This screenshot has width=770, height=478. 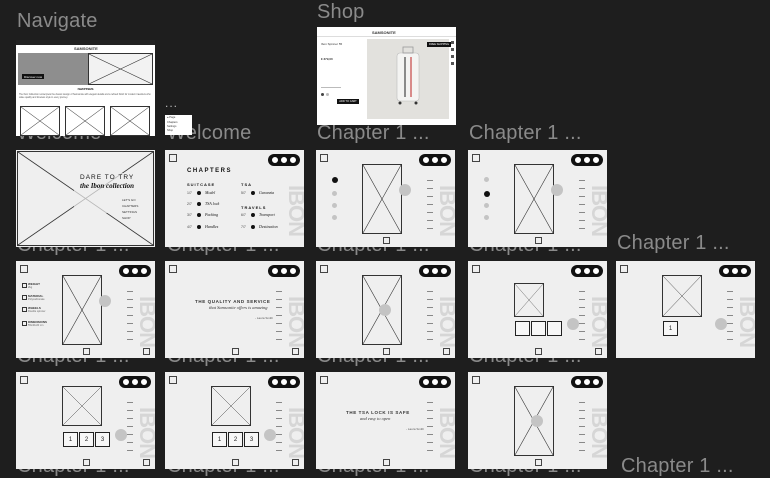 I want to click on popover-item: ● Page, so click(x=171, y=117).